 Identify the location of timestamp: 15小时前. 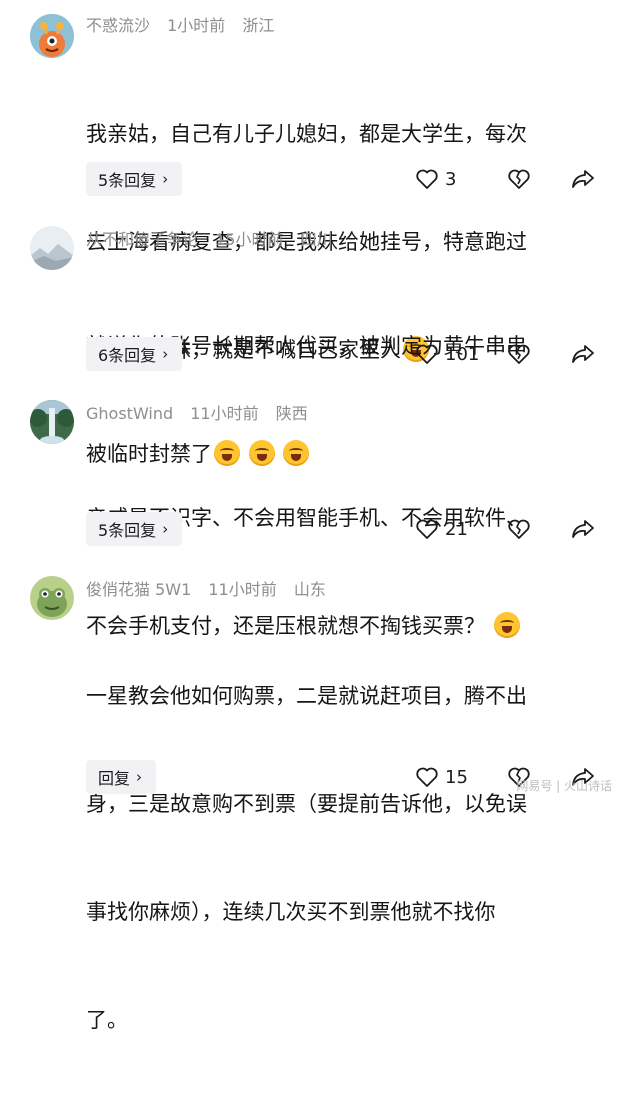
(249, 239).